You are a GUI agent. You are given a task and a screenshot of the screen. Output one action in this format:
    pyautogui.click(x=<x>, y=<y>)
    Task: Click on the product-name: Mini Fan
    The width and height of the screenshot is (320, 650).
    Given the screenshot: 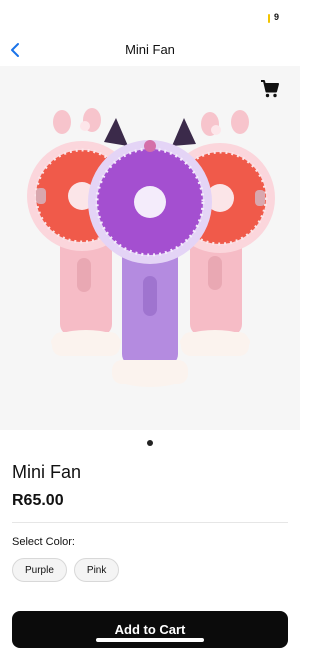 What is the action you would take?
    pyautogui.click(x=47, y=472)
    